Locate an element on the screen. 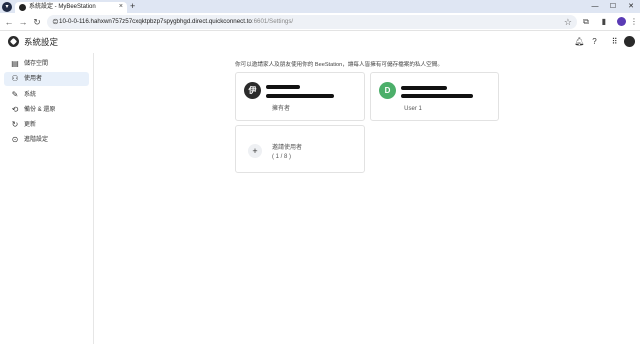 This screenshot has width=640, height=344. user-avatar: D is located at coordinates (387, 90).